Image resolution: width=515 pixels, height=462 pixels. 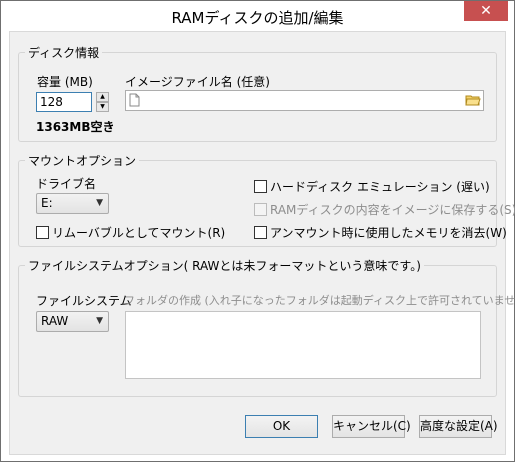 I want to click on folder-create-textarea, so click(x=303, y=345).